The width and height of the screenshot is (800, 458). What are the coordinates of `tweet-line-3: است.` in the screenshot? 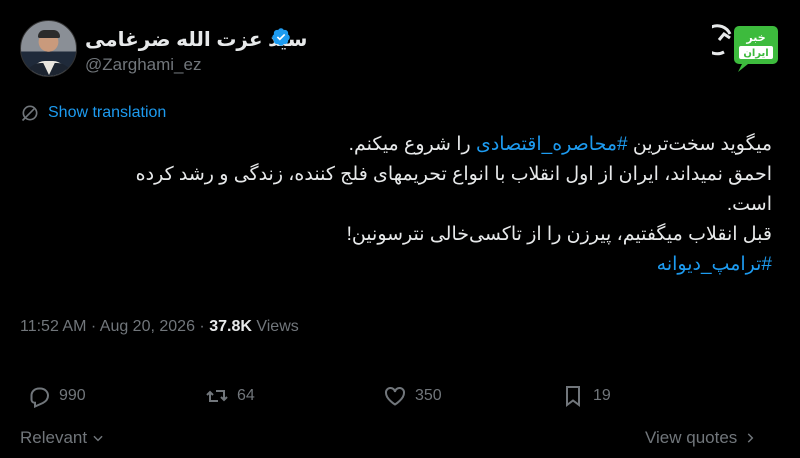 It's located at (749, 204).